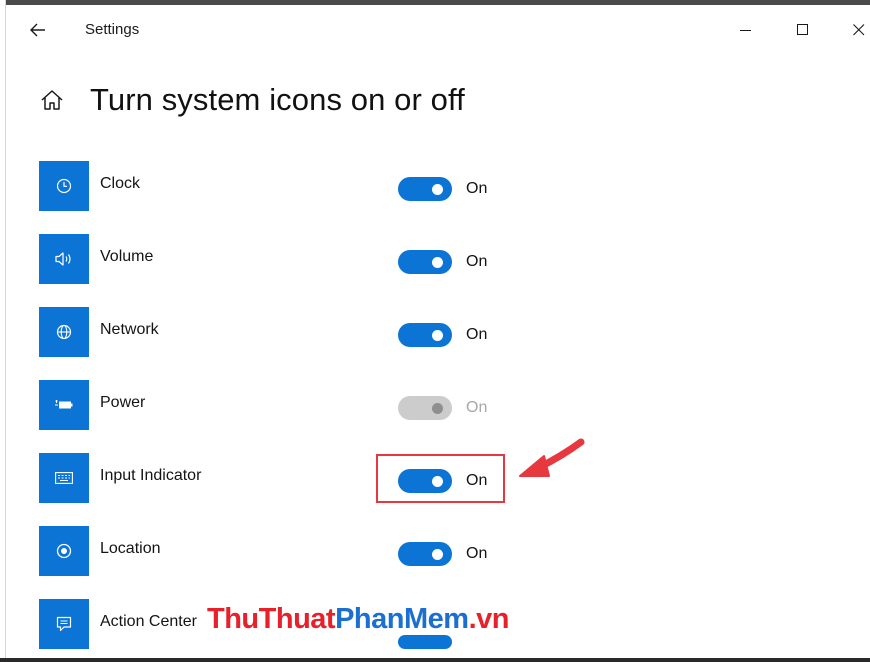  I want to click on setting-label: Network, so click(129, 329).